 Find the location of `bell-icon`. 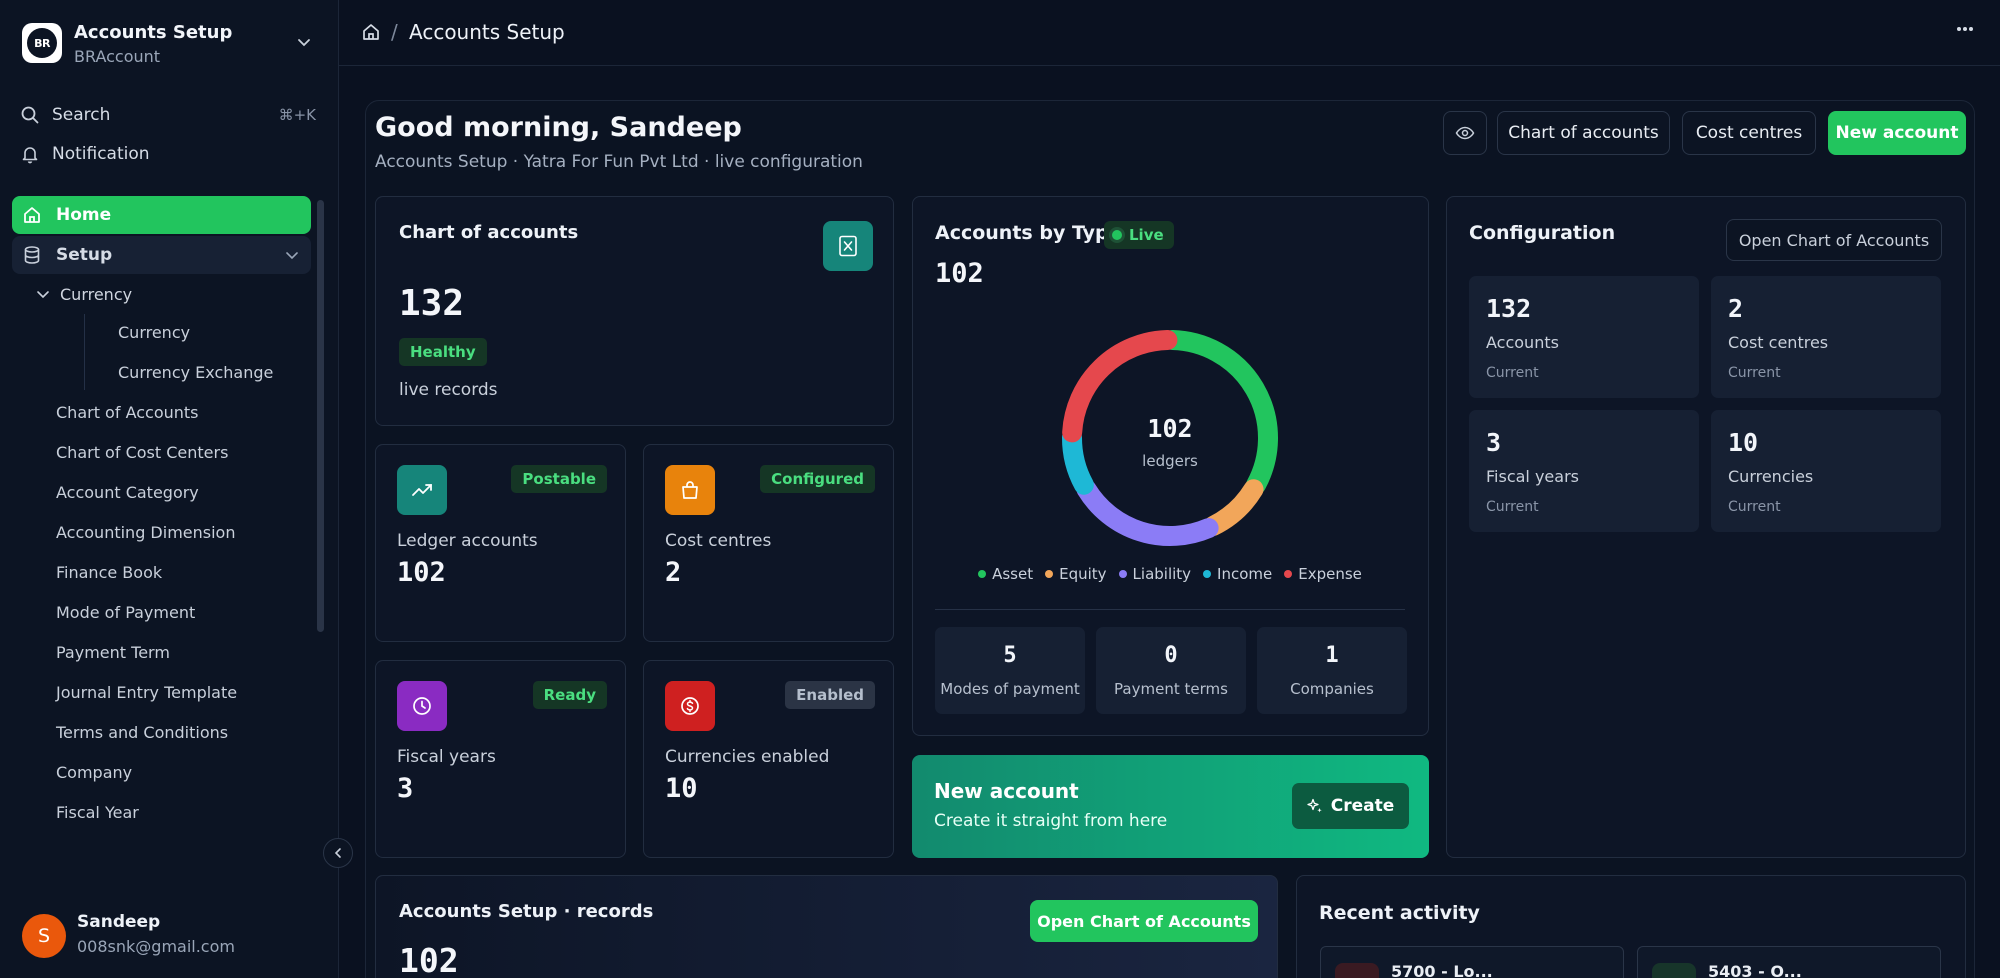

bell-icon is located at coordinates (30, 154).